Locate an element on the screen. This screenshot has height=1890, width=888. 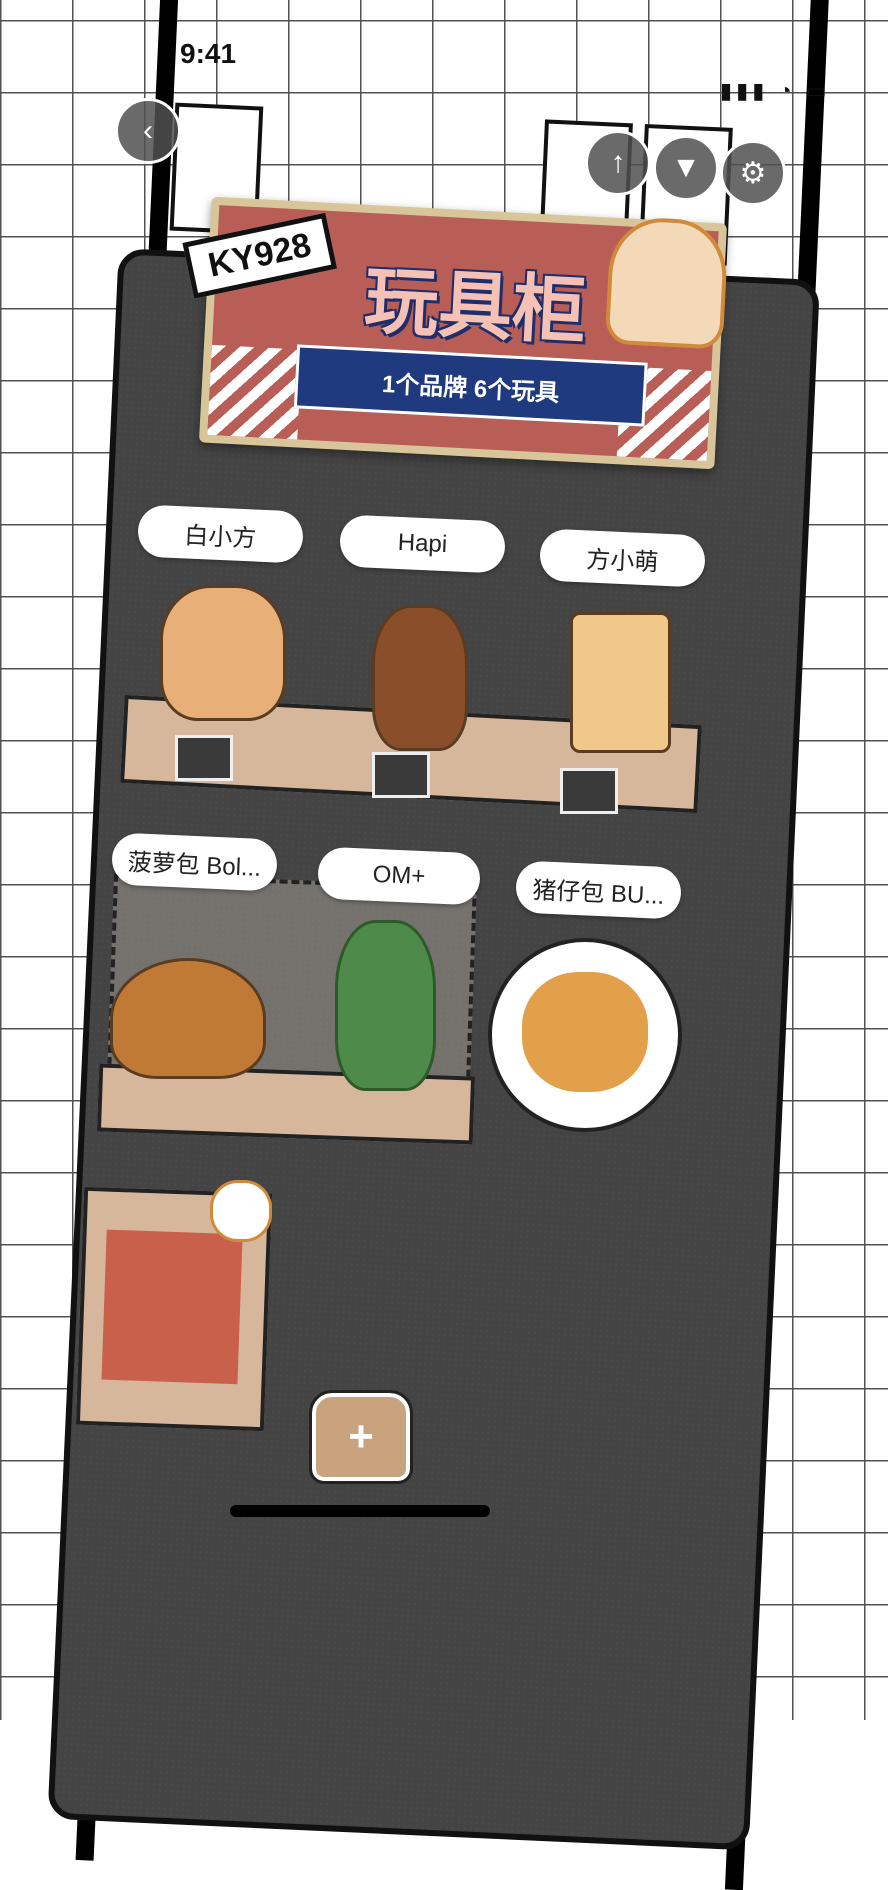
back-icon: ‹ is located at coordinates (148, 130).